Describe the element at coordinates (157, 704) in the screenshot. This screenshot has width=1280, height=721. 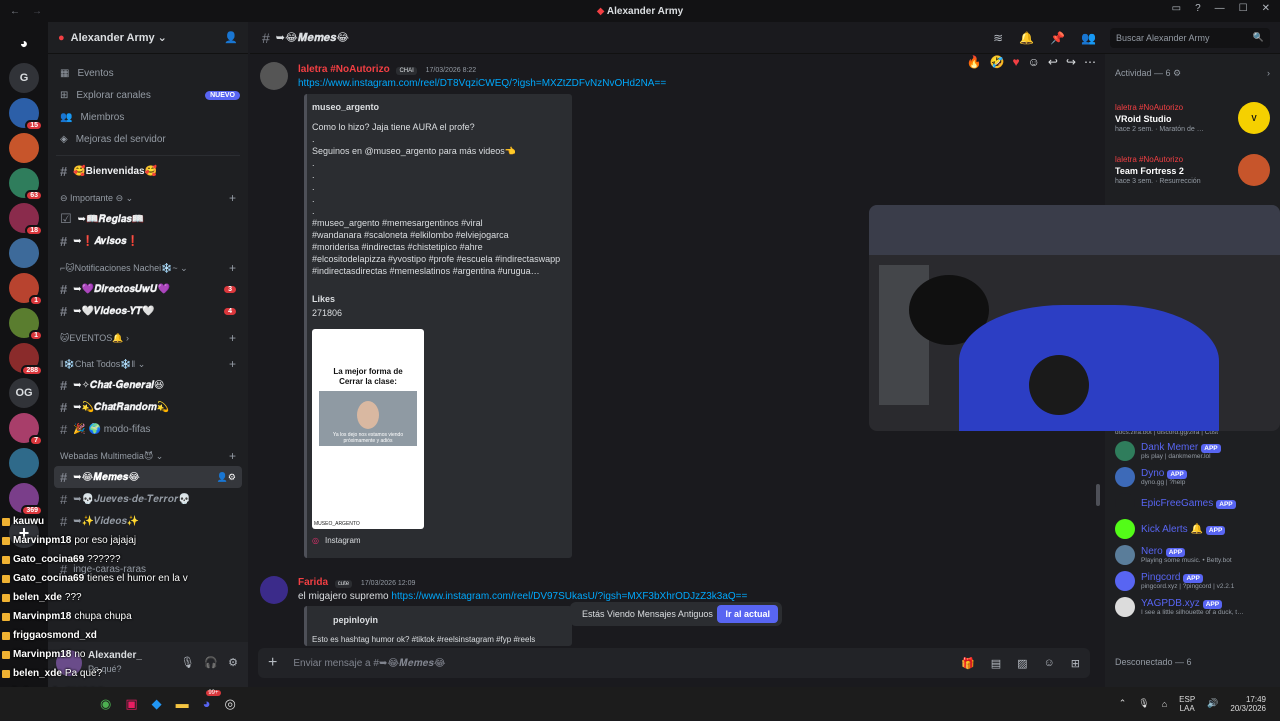
I see `app-icon: ◆` at that location.